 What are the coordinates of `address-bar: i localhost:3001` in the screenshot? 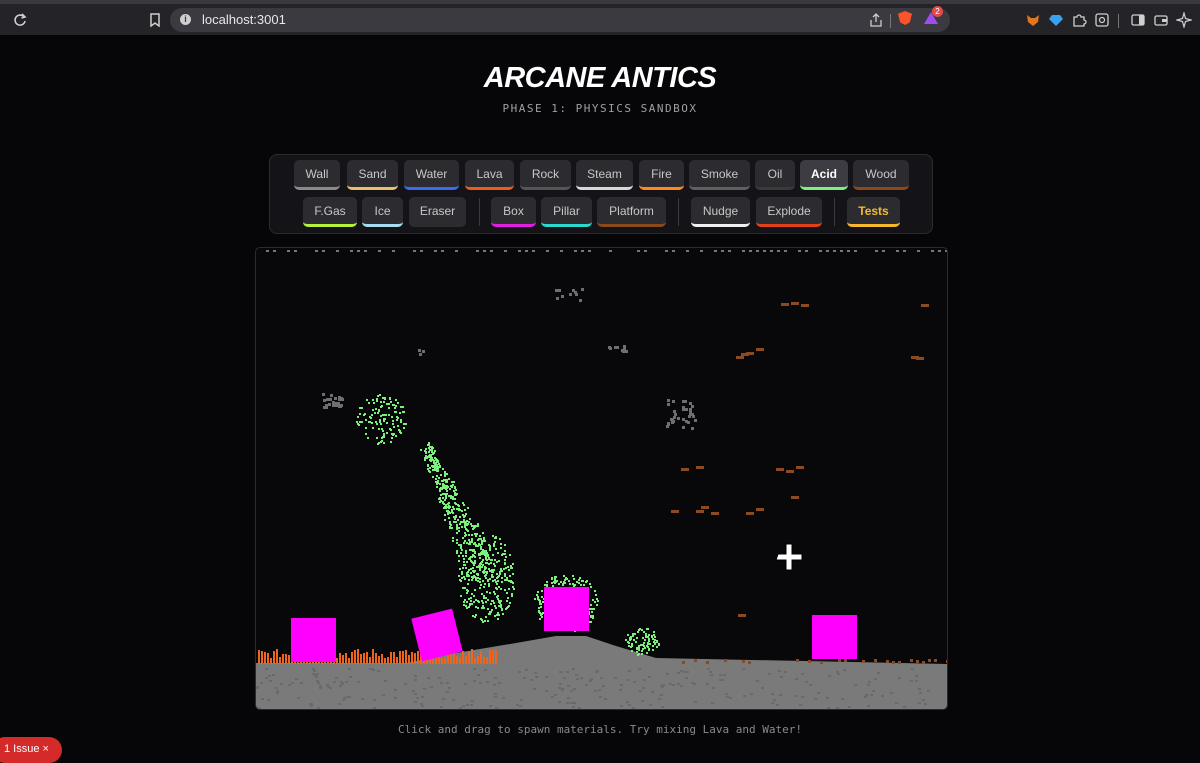 It's located at (560, 20).